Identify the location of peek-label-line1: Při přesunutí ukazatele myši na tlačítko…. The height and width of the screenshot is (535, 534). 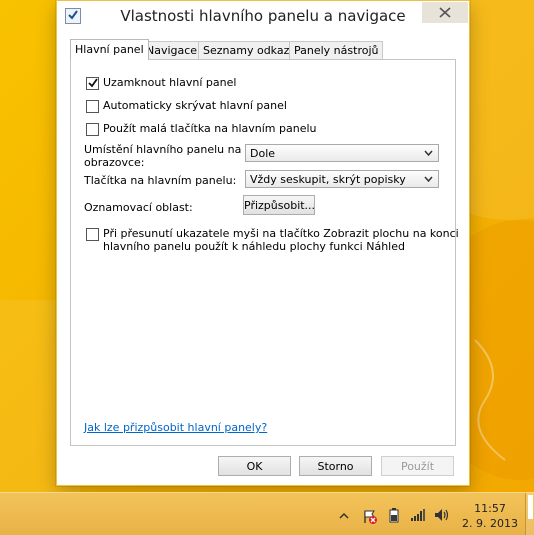
(281, 233).